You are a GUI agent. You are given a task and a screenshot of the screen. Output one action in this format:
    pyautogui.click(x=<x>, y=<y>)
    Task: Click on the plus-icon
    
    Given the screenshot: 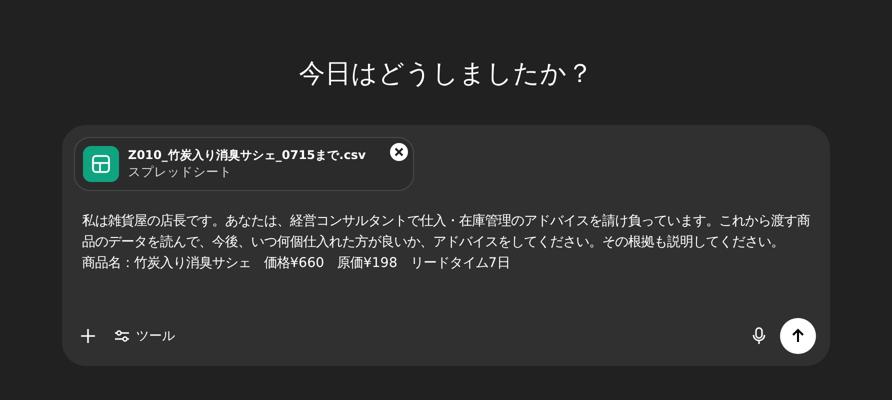 What is the action you would take?
    pyautogui.click(x=88, y=336)
    